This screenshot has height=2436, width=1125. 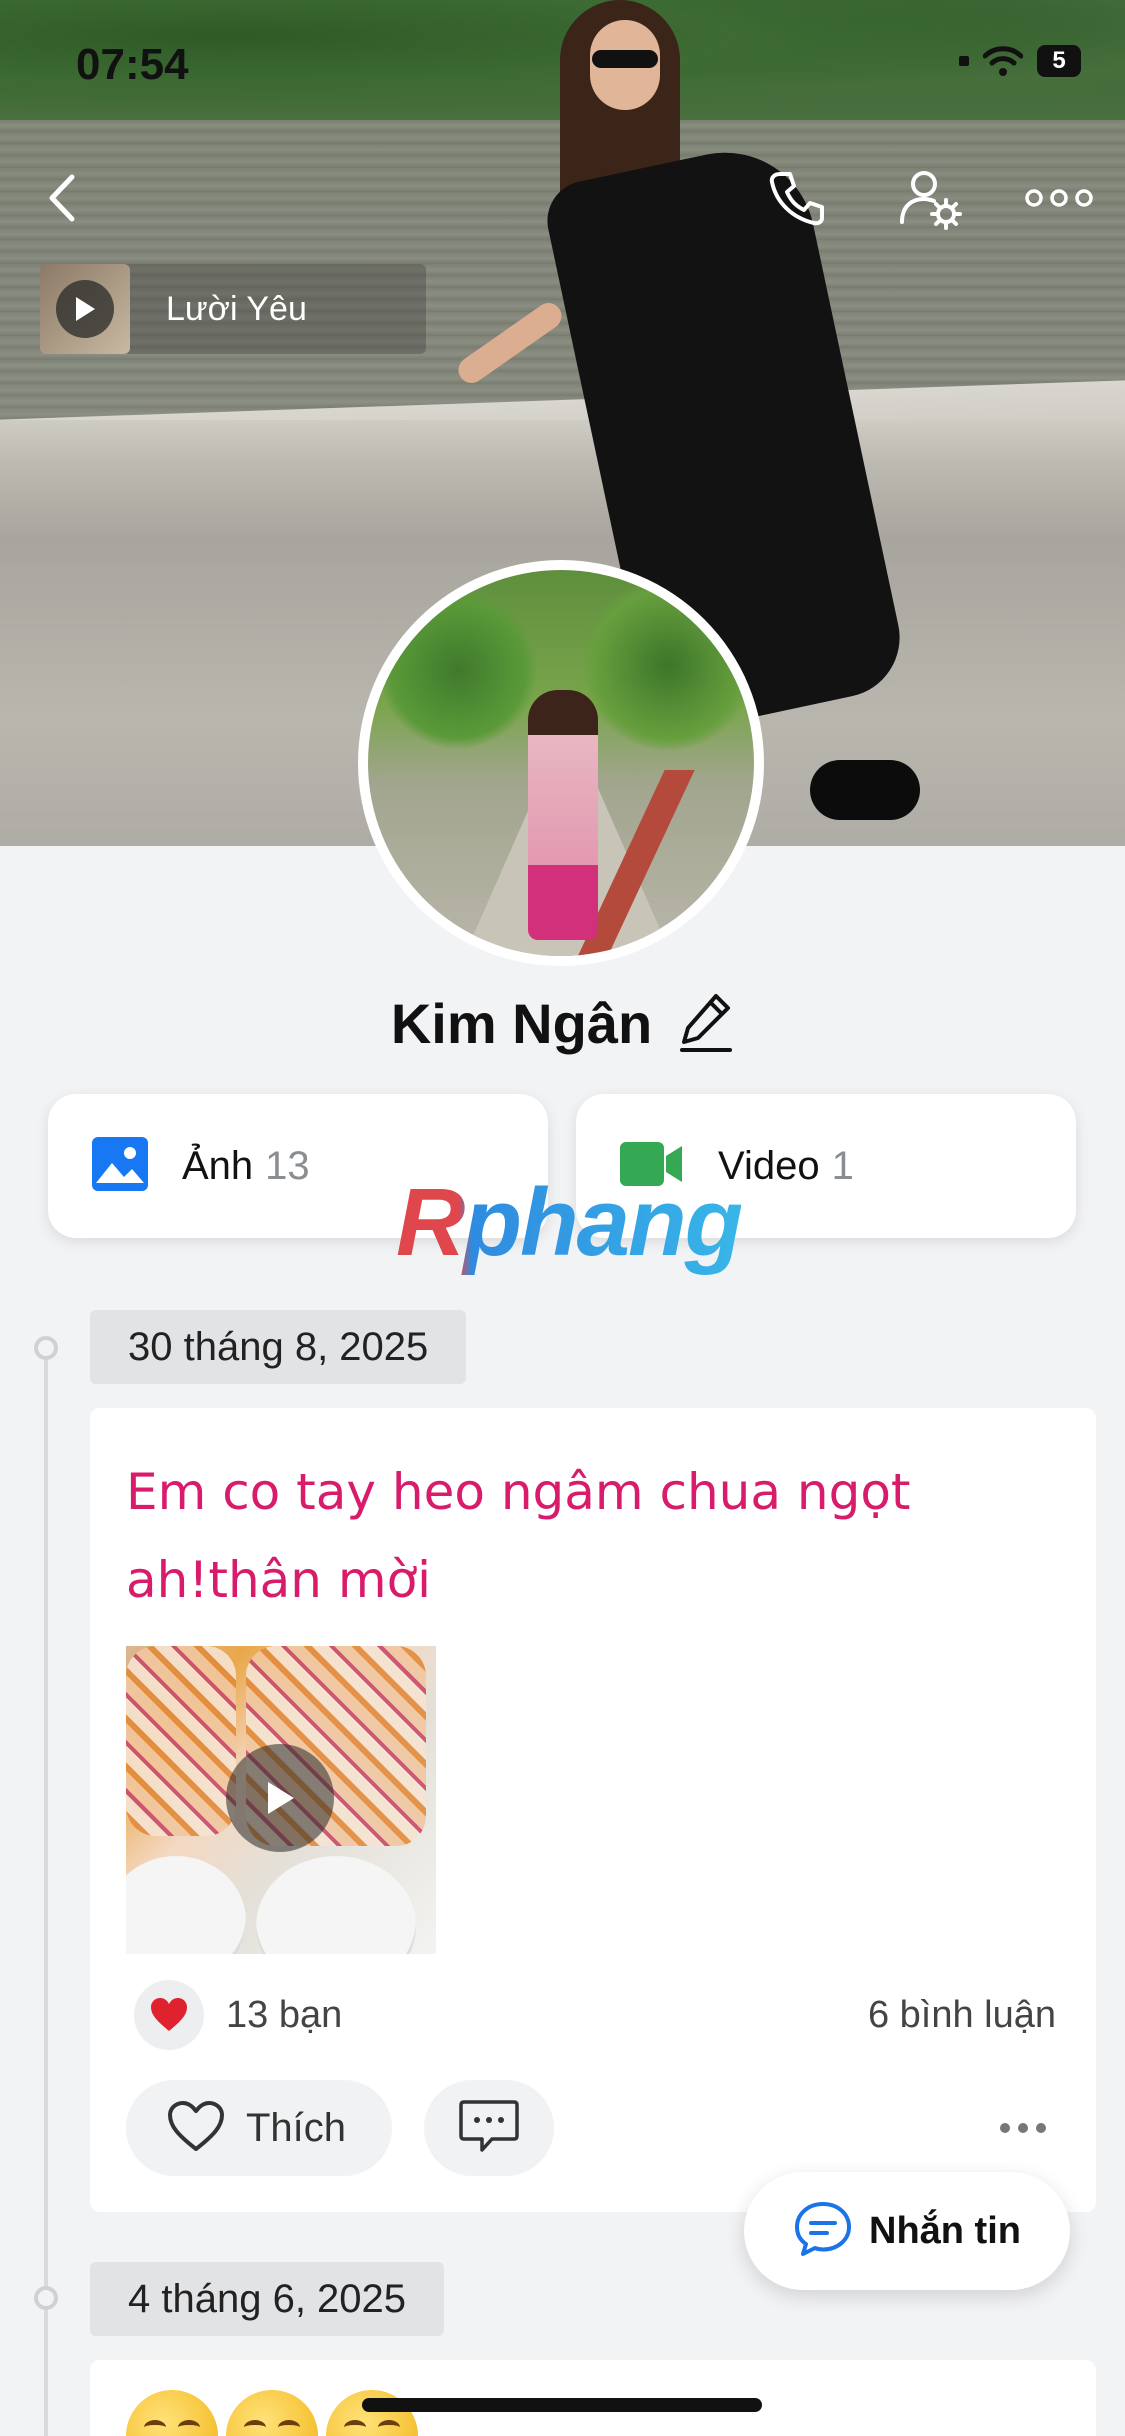 What do you see at coordinates (236, 308) in the screenshot?
I see `music-title: Lười Yêu` at bounding box center [236, 308].